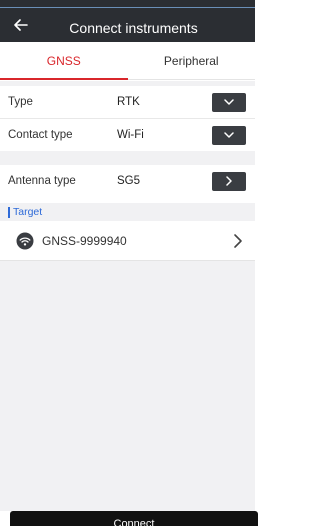 This screenshot has width=320, height=526. What do you see at coordinates (127, 7) in the screenshot?
I see `header-top-line` at bounding box center [127, 7].